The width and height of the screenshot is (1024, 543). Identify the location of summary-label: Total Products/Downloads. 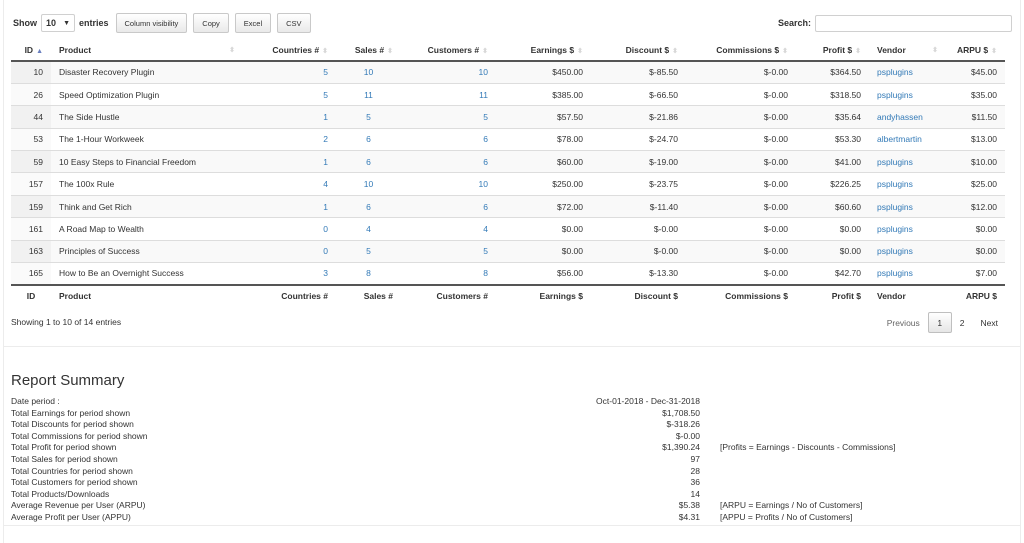
(60, 493).